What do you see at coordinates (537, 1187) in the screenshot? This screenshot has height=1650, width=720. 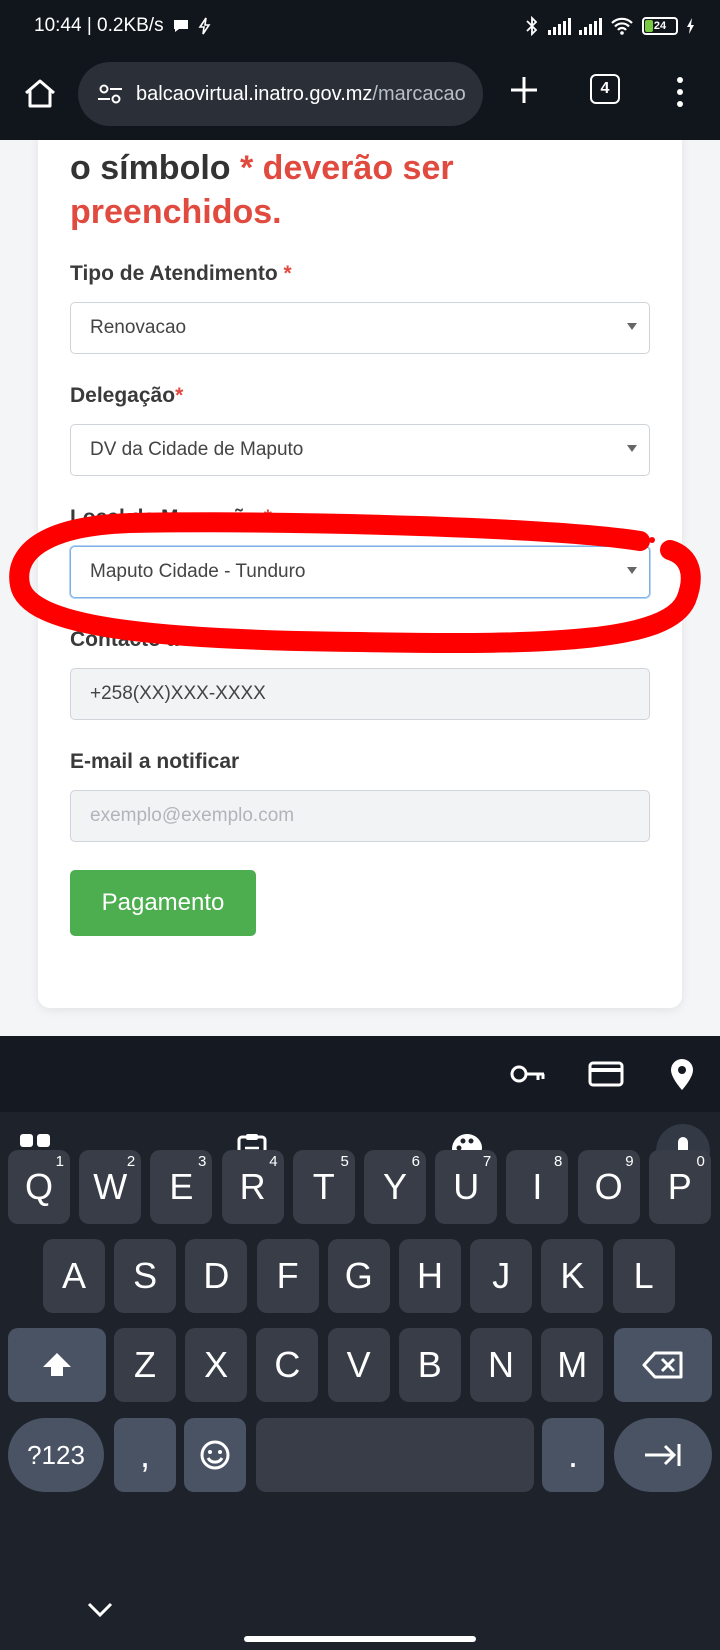 I see `key-i: I8` at bounding box center [537, 1187].